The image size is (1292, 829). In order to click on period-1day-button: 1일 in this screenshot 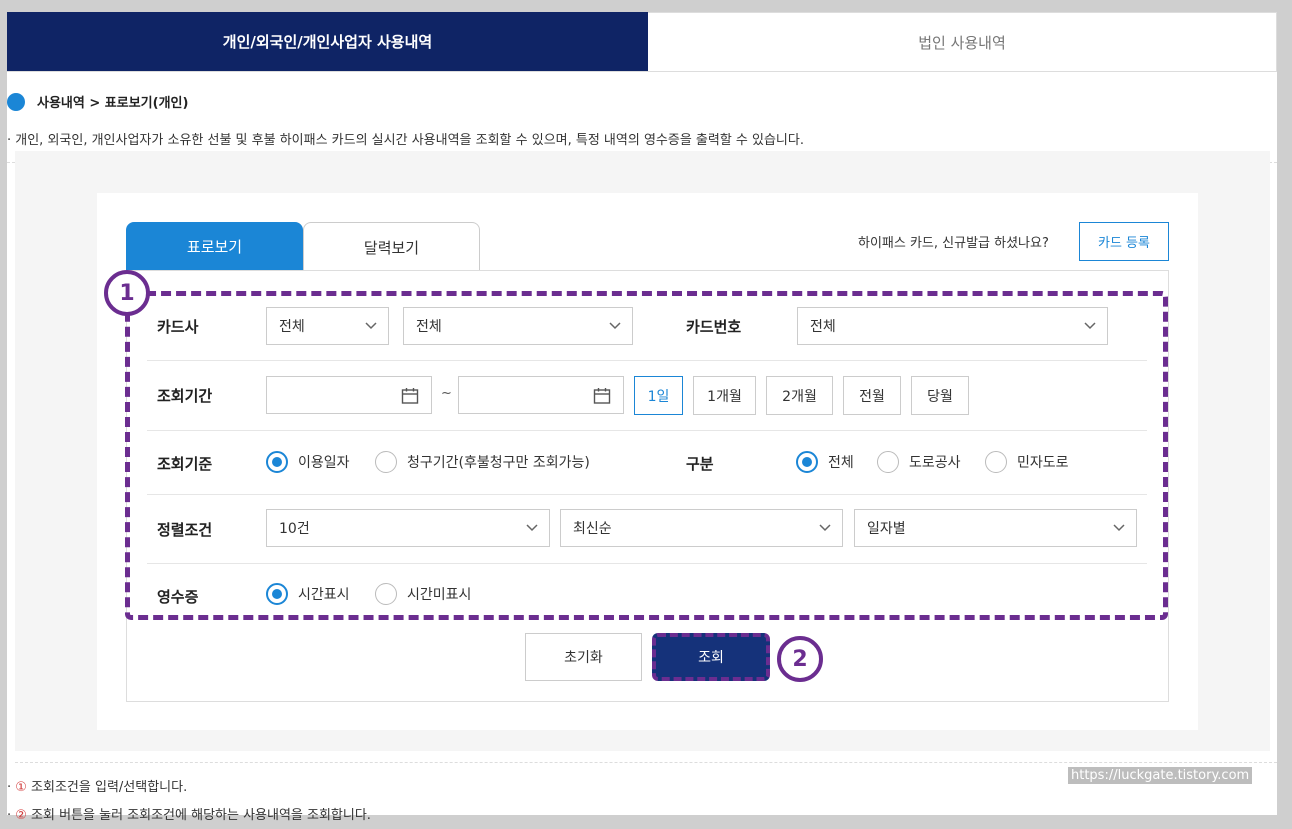, I will do `click(658, 395)`.